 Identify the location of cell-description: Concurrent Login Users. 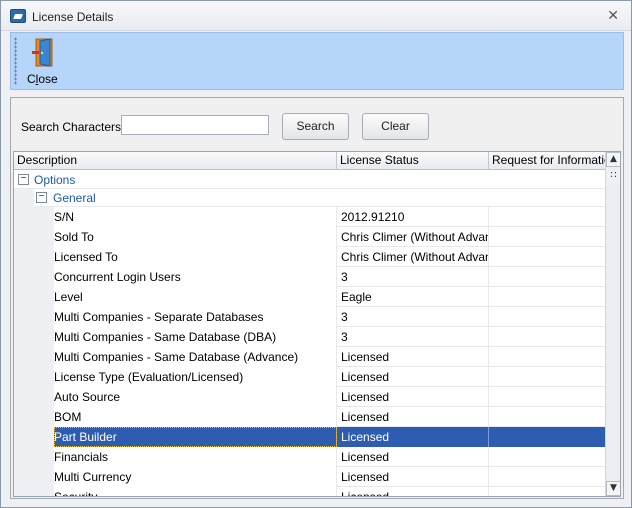
(195, 277).